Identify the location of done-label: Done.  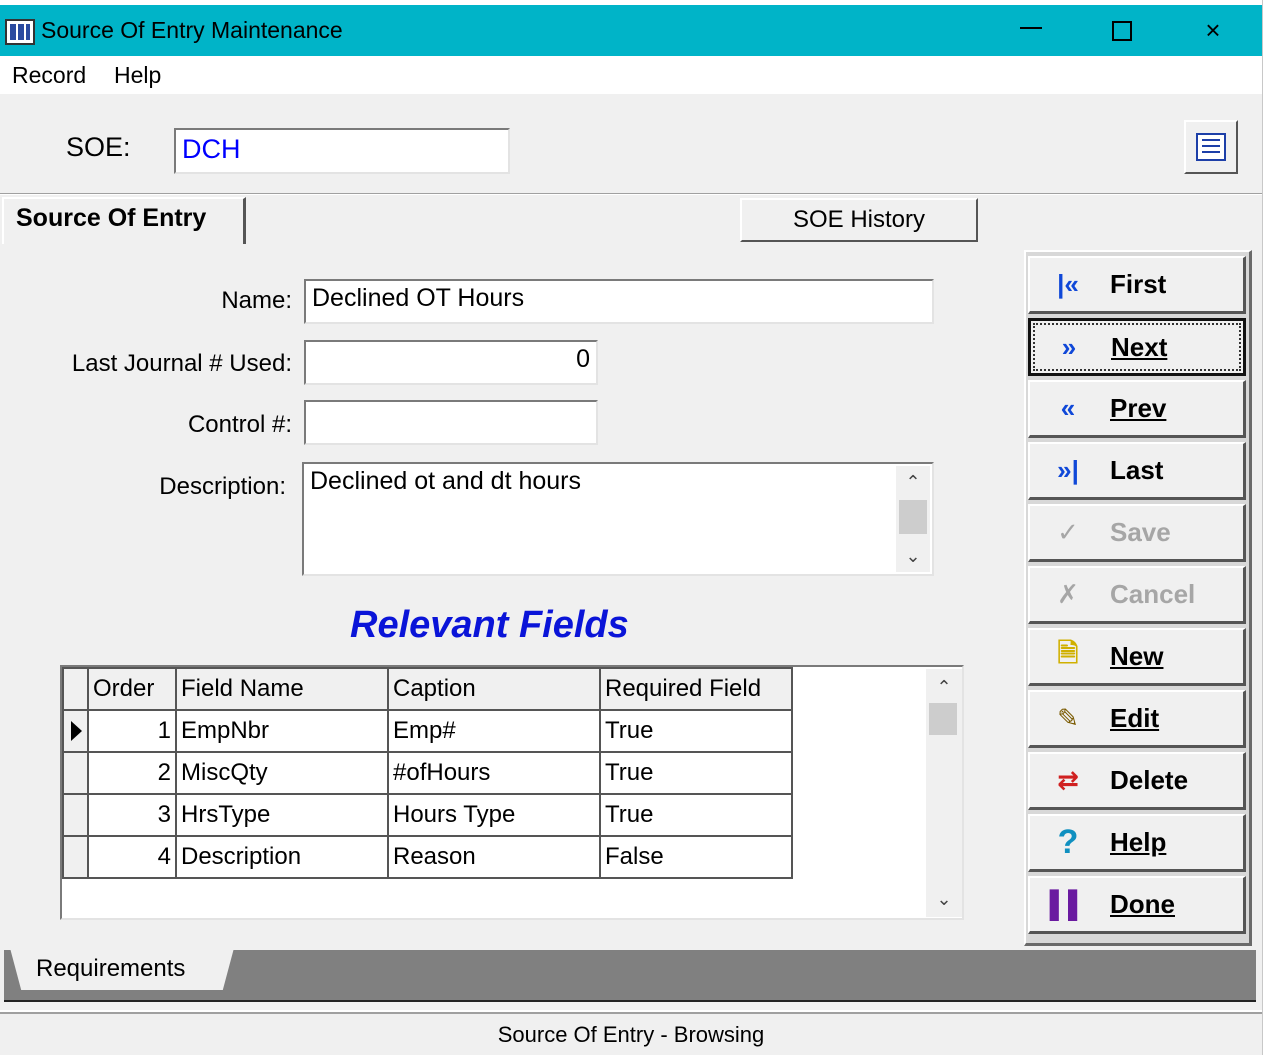
(1142, 904).